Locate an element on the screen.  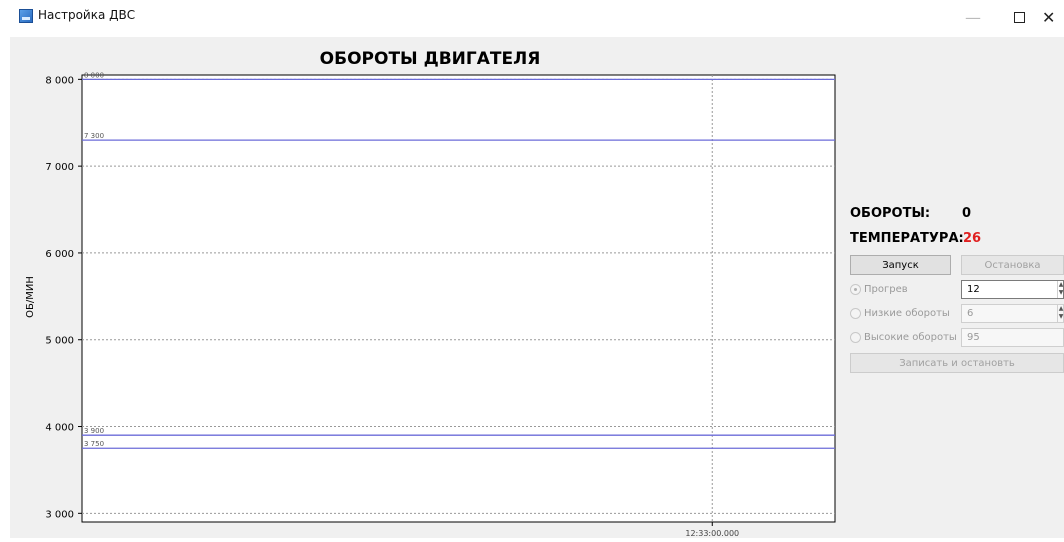
maximize-button is located at coordinates (1019, 17).